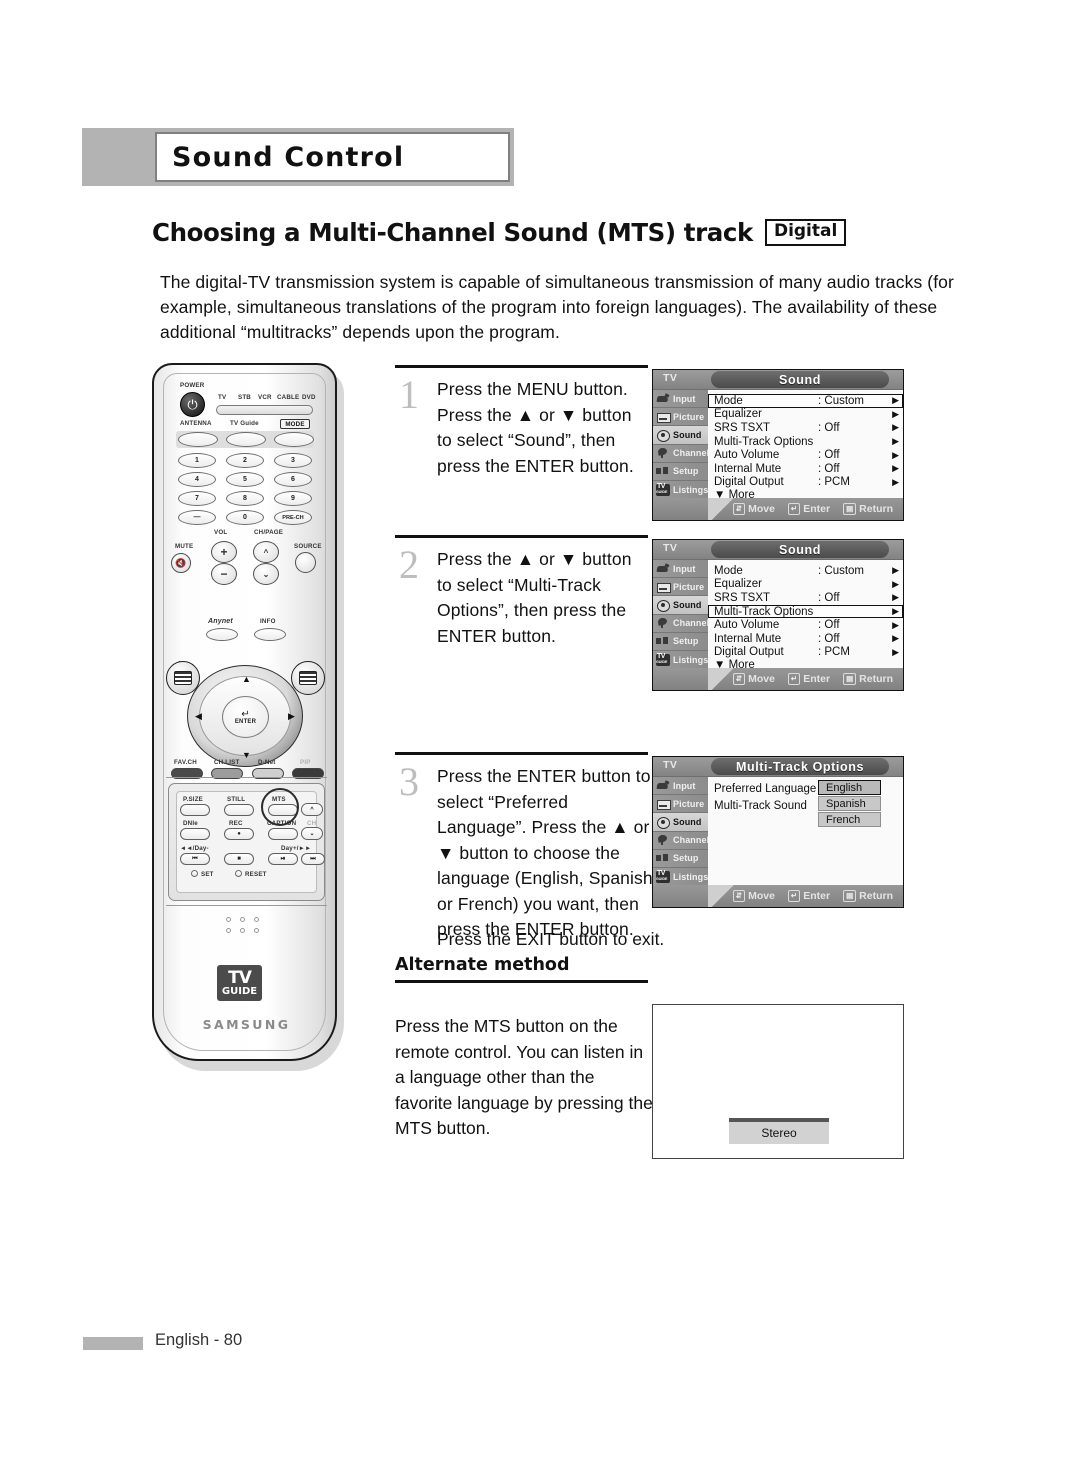  What do you see at coordinates (224, 552) in the screenshot?
I see `volume-up-button: +` at bounding box center [224, 552].